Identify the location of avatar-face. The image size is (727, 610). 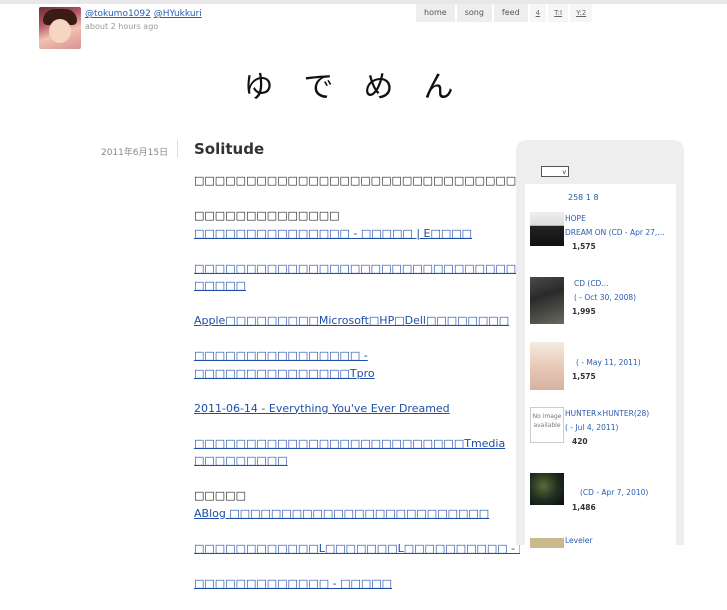
(60, 31).